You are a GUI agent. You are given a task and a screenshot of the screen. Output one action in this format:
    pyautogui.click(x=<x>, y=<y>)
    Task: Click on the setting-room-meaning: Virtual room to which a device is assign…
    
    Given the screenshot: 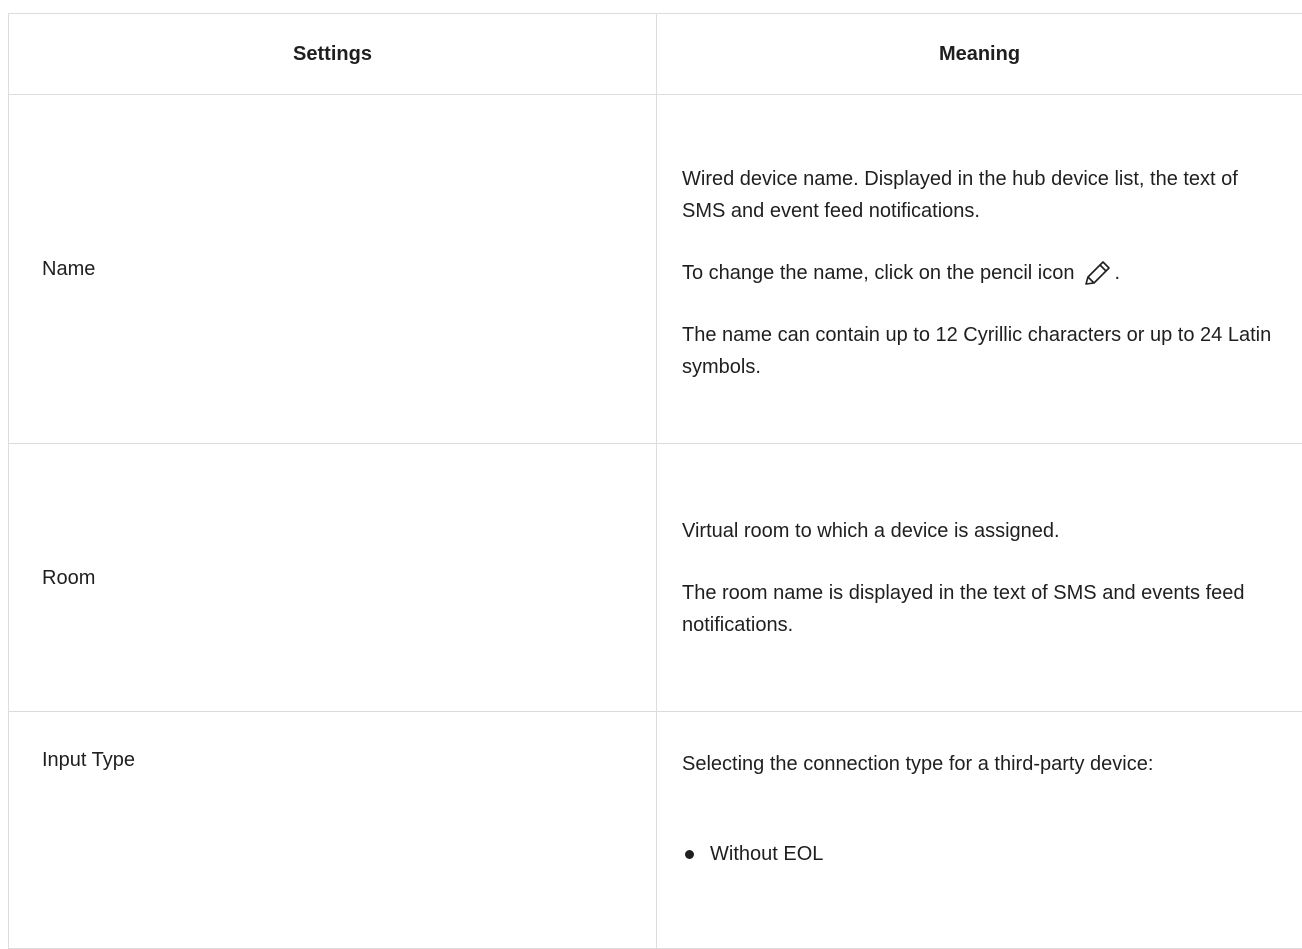 What is the action you would take?
    pyautogui.click(x=979, y=578)
    